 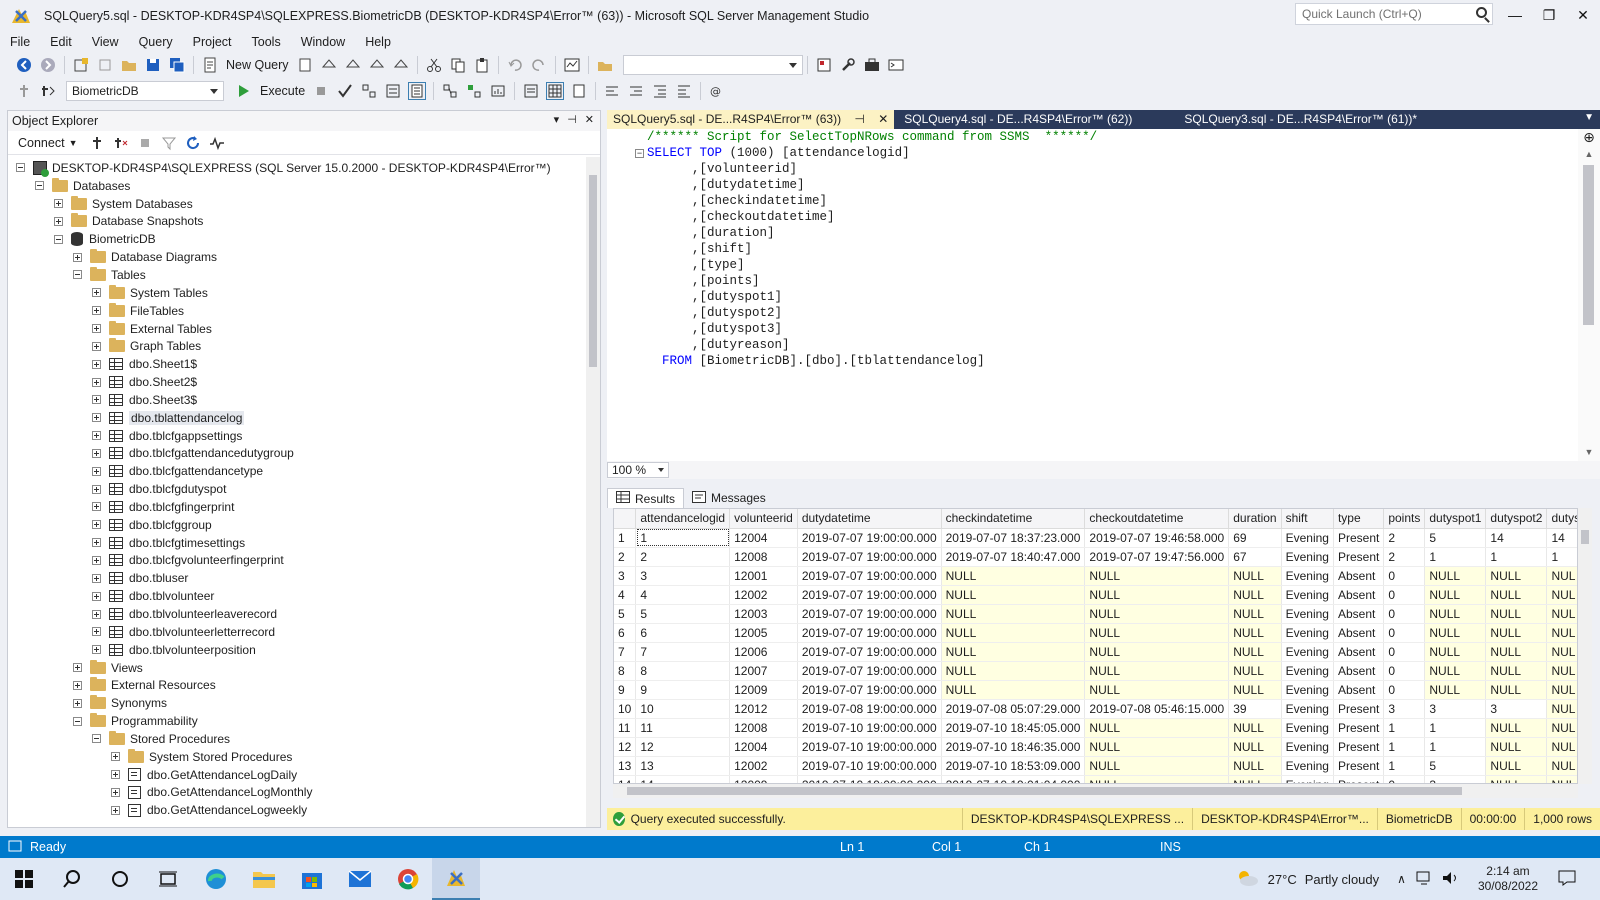 What do you see at coordinates (869, 709) in the screenshot?
I see `grid-cell: 2019-07-08 19:00:00.000` at bounding box center [869, 709].